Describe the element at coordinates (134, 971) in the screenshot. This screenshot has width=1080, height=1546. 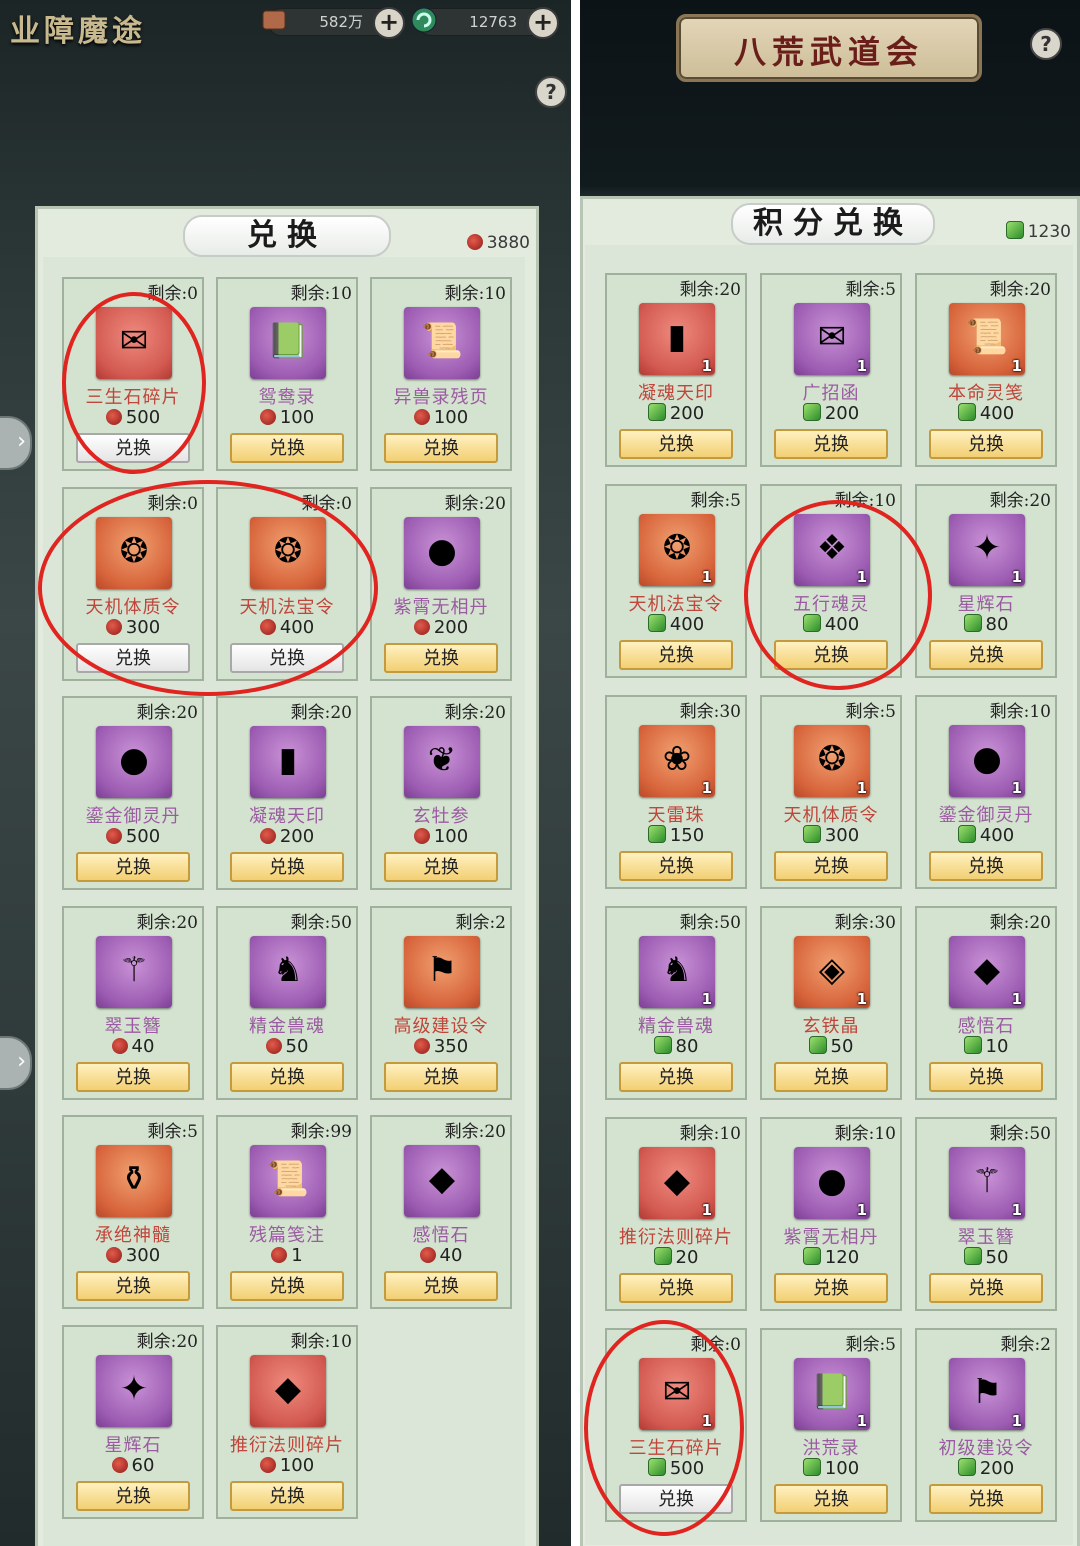
I see `item-icon: ⚚` at that location.